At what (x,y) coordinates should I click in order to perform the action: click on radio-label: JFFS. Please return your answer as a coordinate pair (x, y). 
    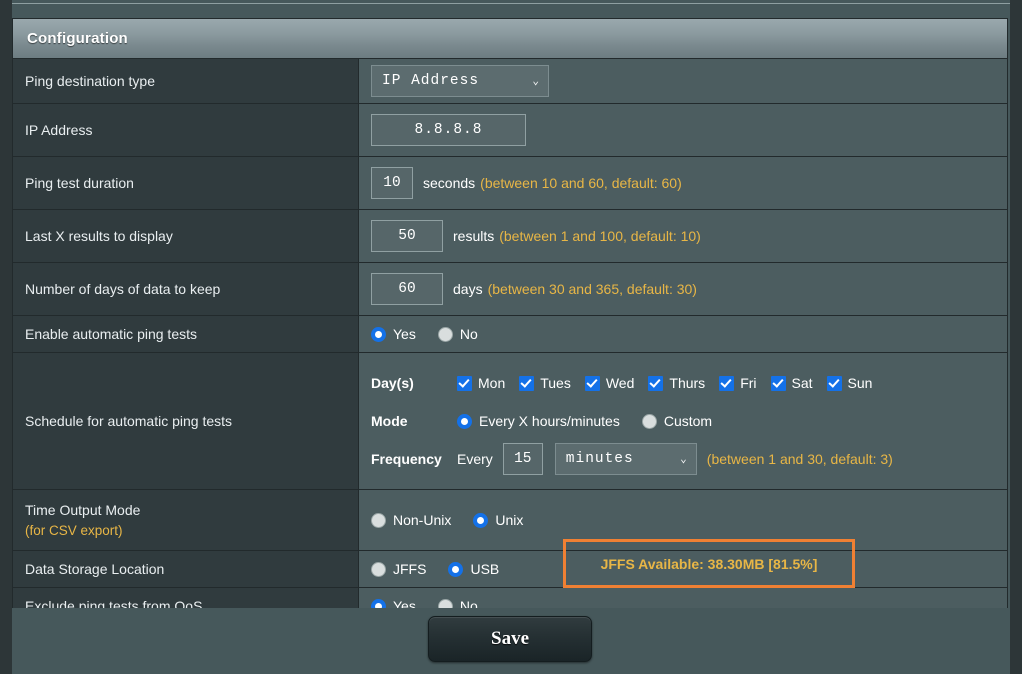
    Looking at the image, I should click on (410, 569).